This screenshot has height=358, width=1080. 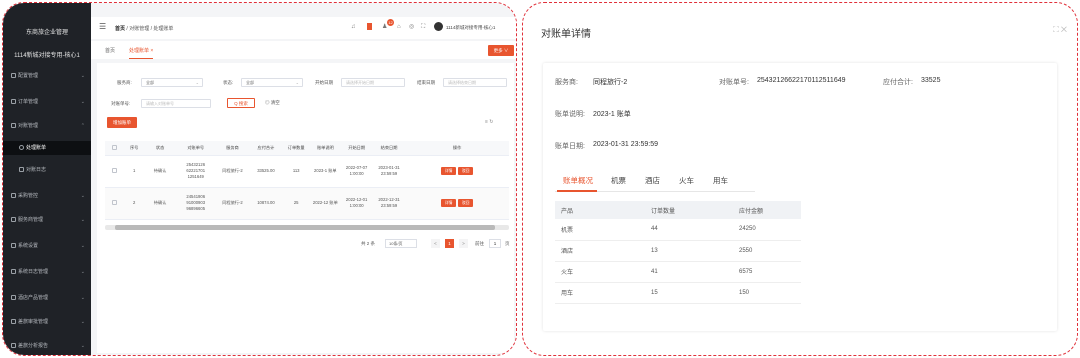 I want to click on sidebar-item-reconcile: 对账管理 ⌃, so click(x=47, y=126).